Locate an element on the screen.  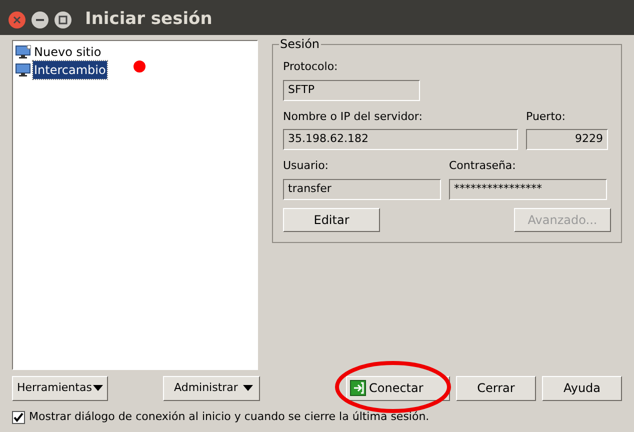
new-site-icon is located at coordinates (23, 52).